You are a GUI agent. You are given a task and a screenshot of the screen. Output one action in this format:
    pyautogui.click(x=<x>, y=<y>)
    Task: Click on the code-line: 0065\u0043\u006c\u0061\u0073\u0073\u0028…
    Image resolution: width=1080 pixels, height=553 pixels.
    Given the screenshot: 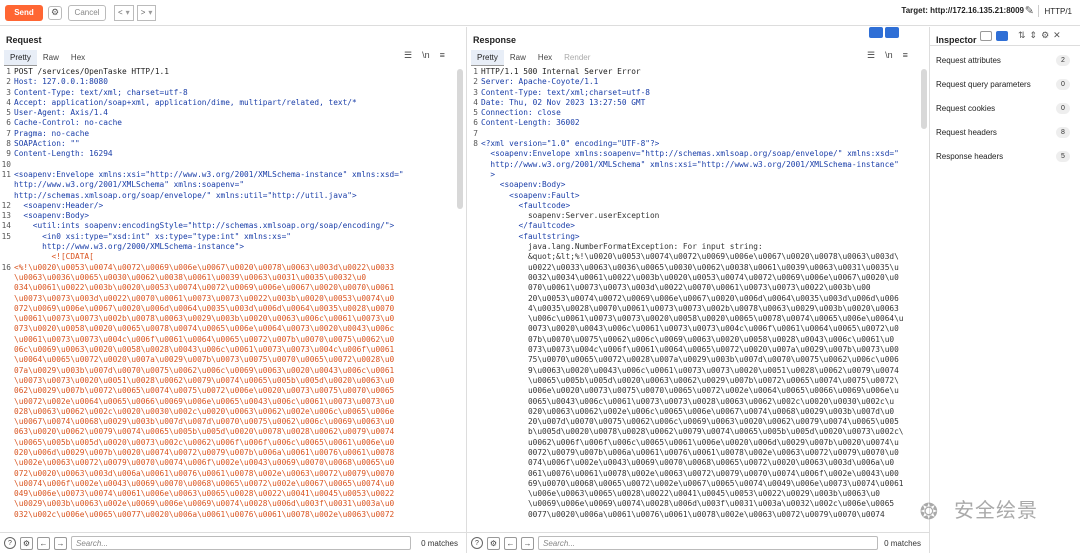 What is the action you would take?
    pyautogui.click(x=693, y=402)
    